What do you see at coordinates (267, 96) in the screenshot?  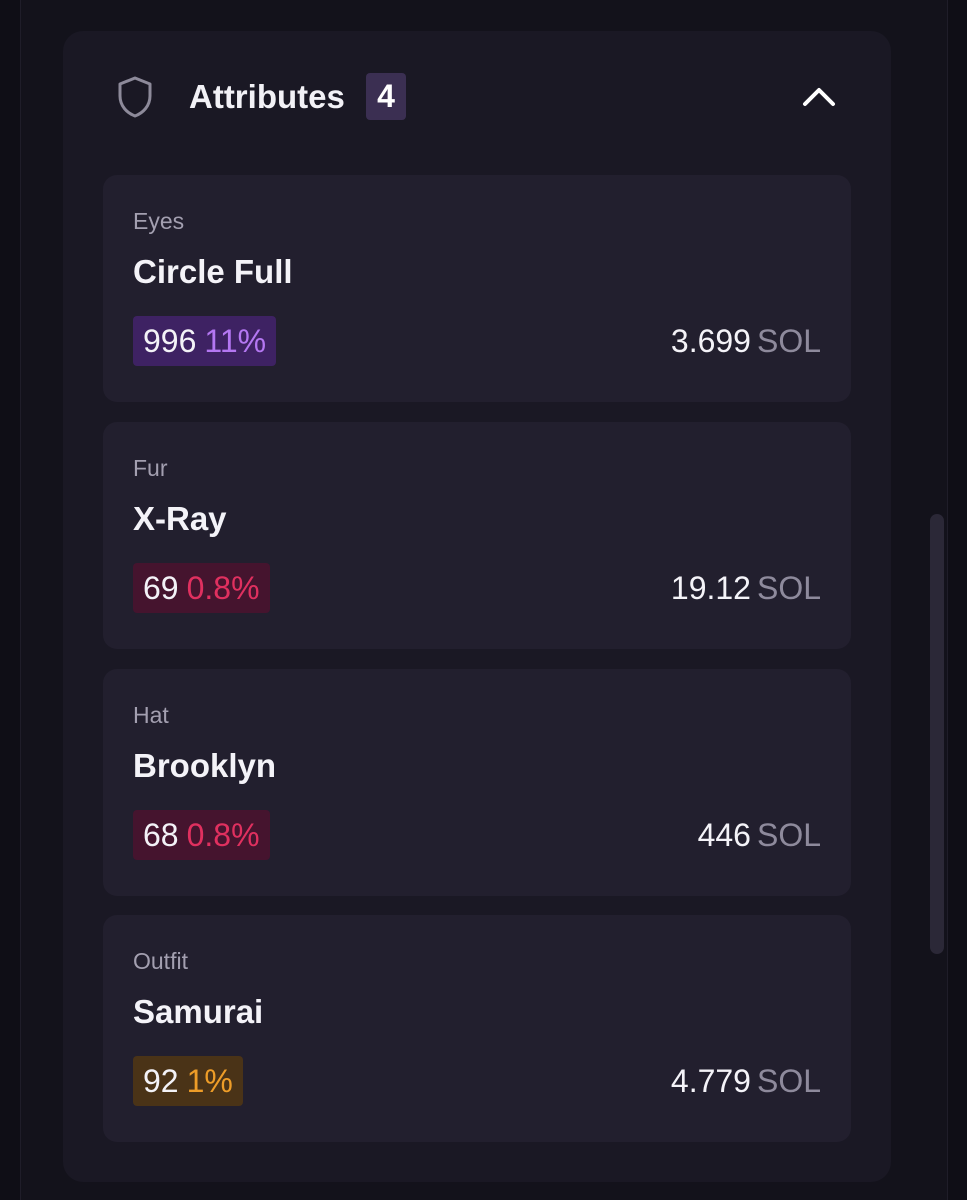 I see `attributes-title: Attributes` at bounding box center [267, 96].